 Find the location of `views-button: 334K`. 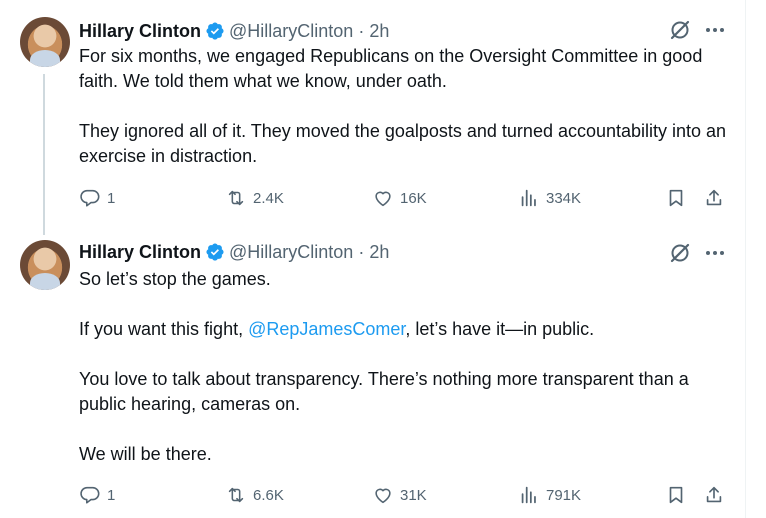

views-button: 334K is located at coordinates (549, 198).